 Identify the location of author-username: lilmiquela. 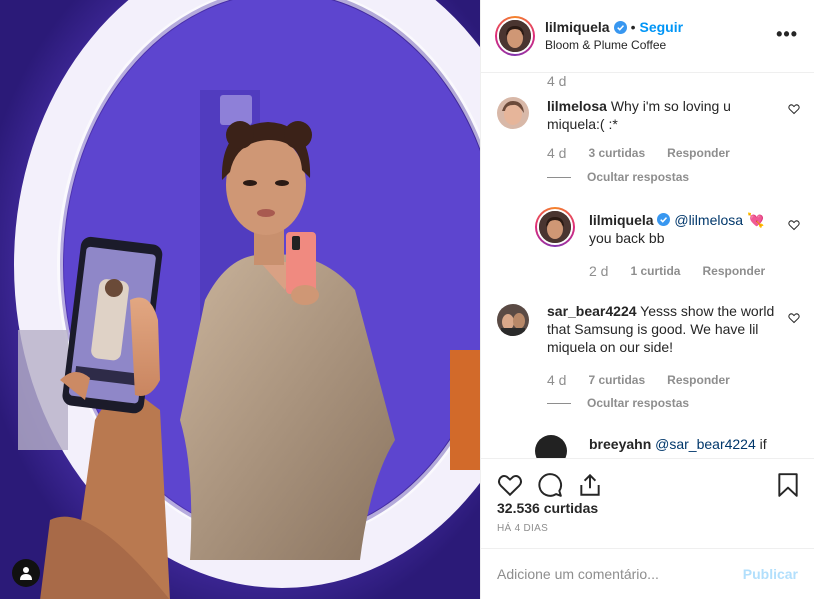
(577, 28).